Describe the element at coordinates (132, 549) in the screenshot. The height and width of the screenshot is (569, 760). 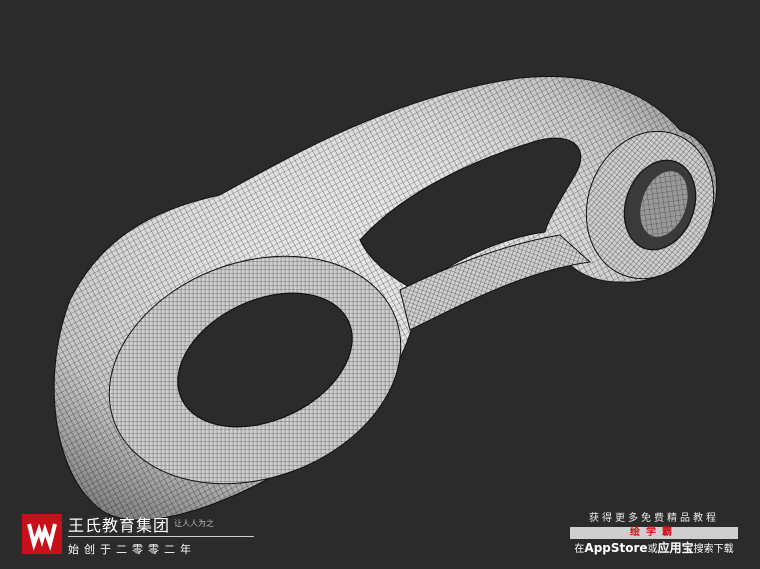
I see `brand-founded-text: 始创于二零零二年` at that location.